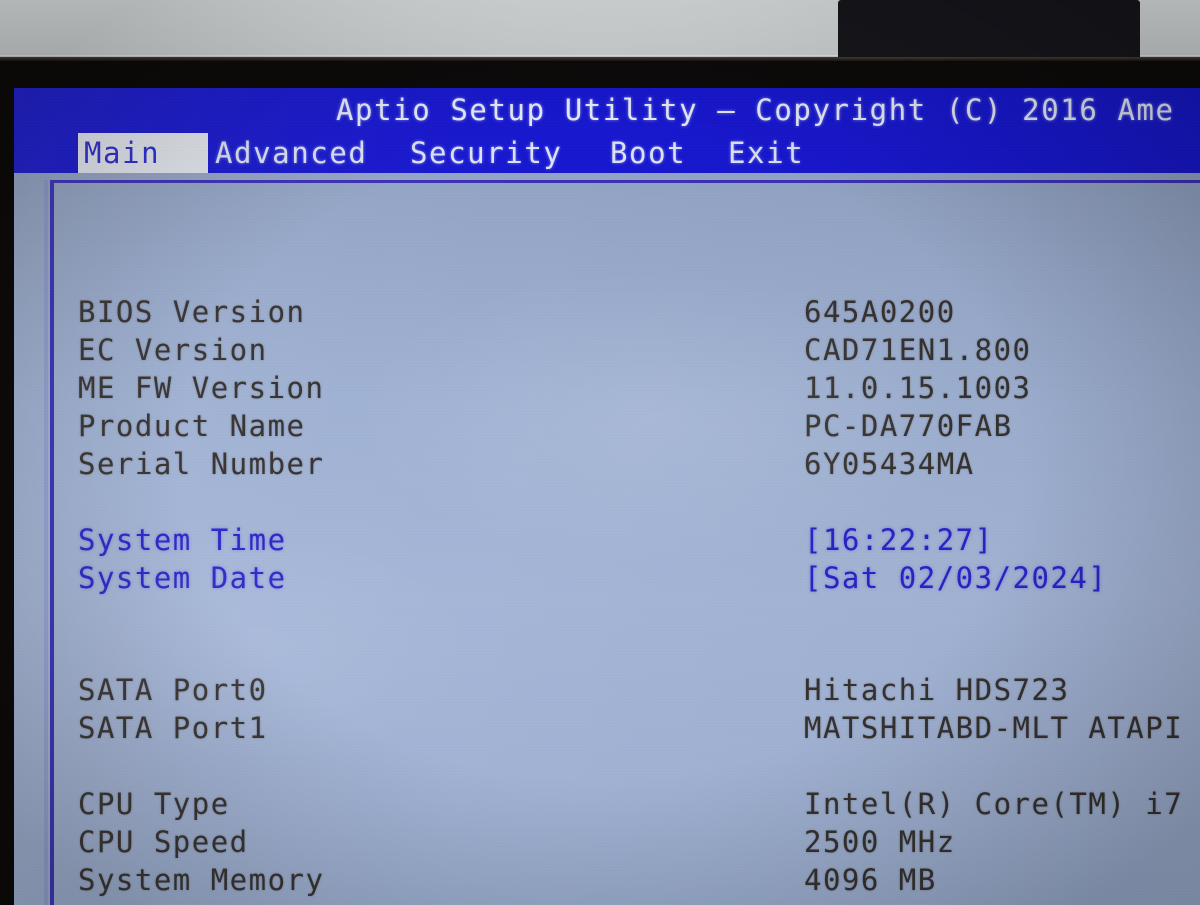 Image resolution: width=1200 pixels, height=905 pixels. Describe the element at coordinates (192, 312) in the screenshot. I see `setting-label: BIOS Version` at that location.